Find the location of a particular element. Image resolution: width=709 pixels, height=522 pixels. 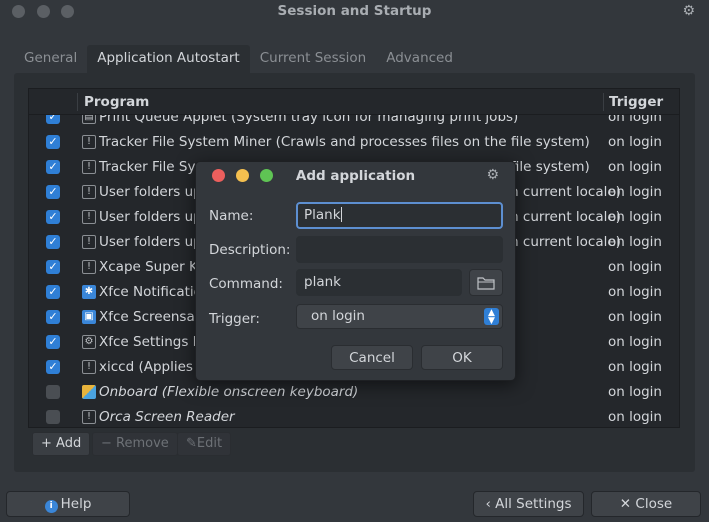

plus-icon: + is located at coordinates (46, 443).